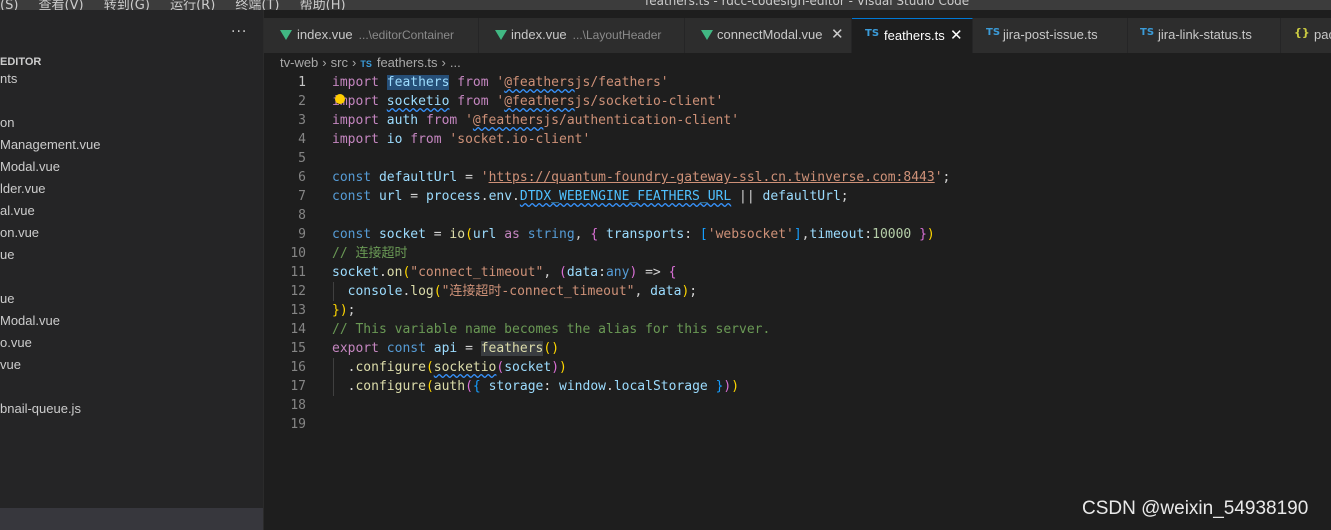 This screenshot has height=530, width=1331. Describe the element at coordinates (299, 62) in the screenshot. I see `breadcrumb-item: tv-web` at that location.